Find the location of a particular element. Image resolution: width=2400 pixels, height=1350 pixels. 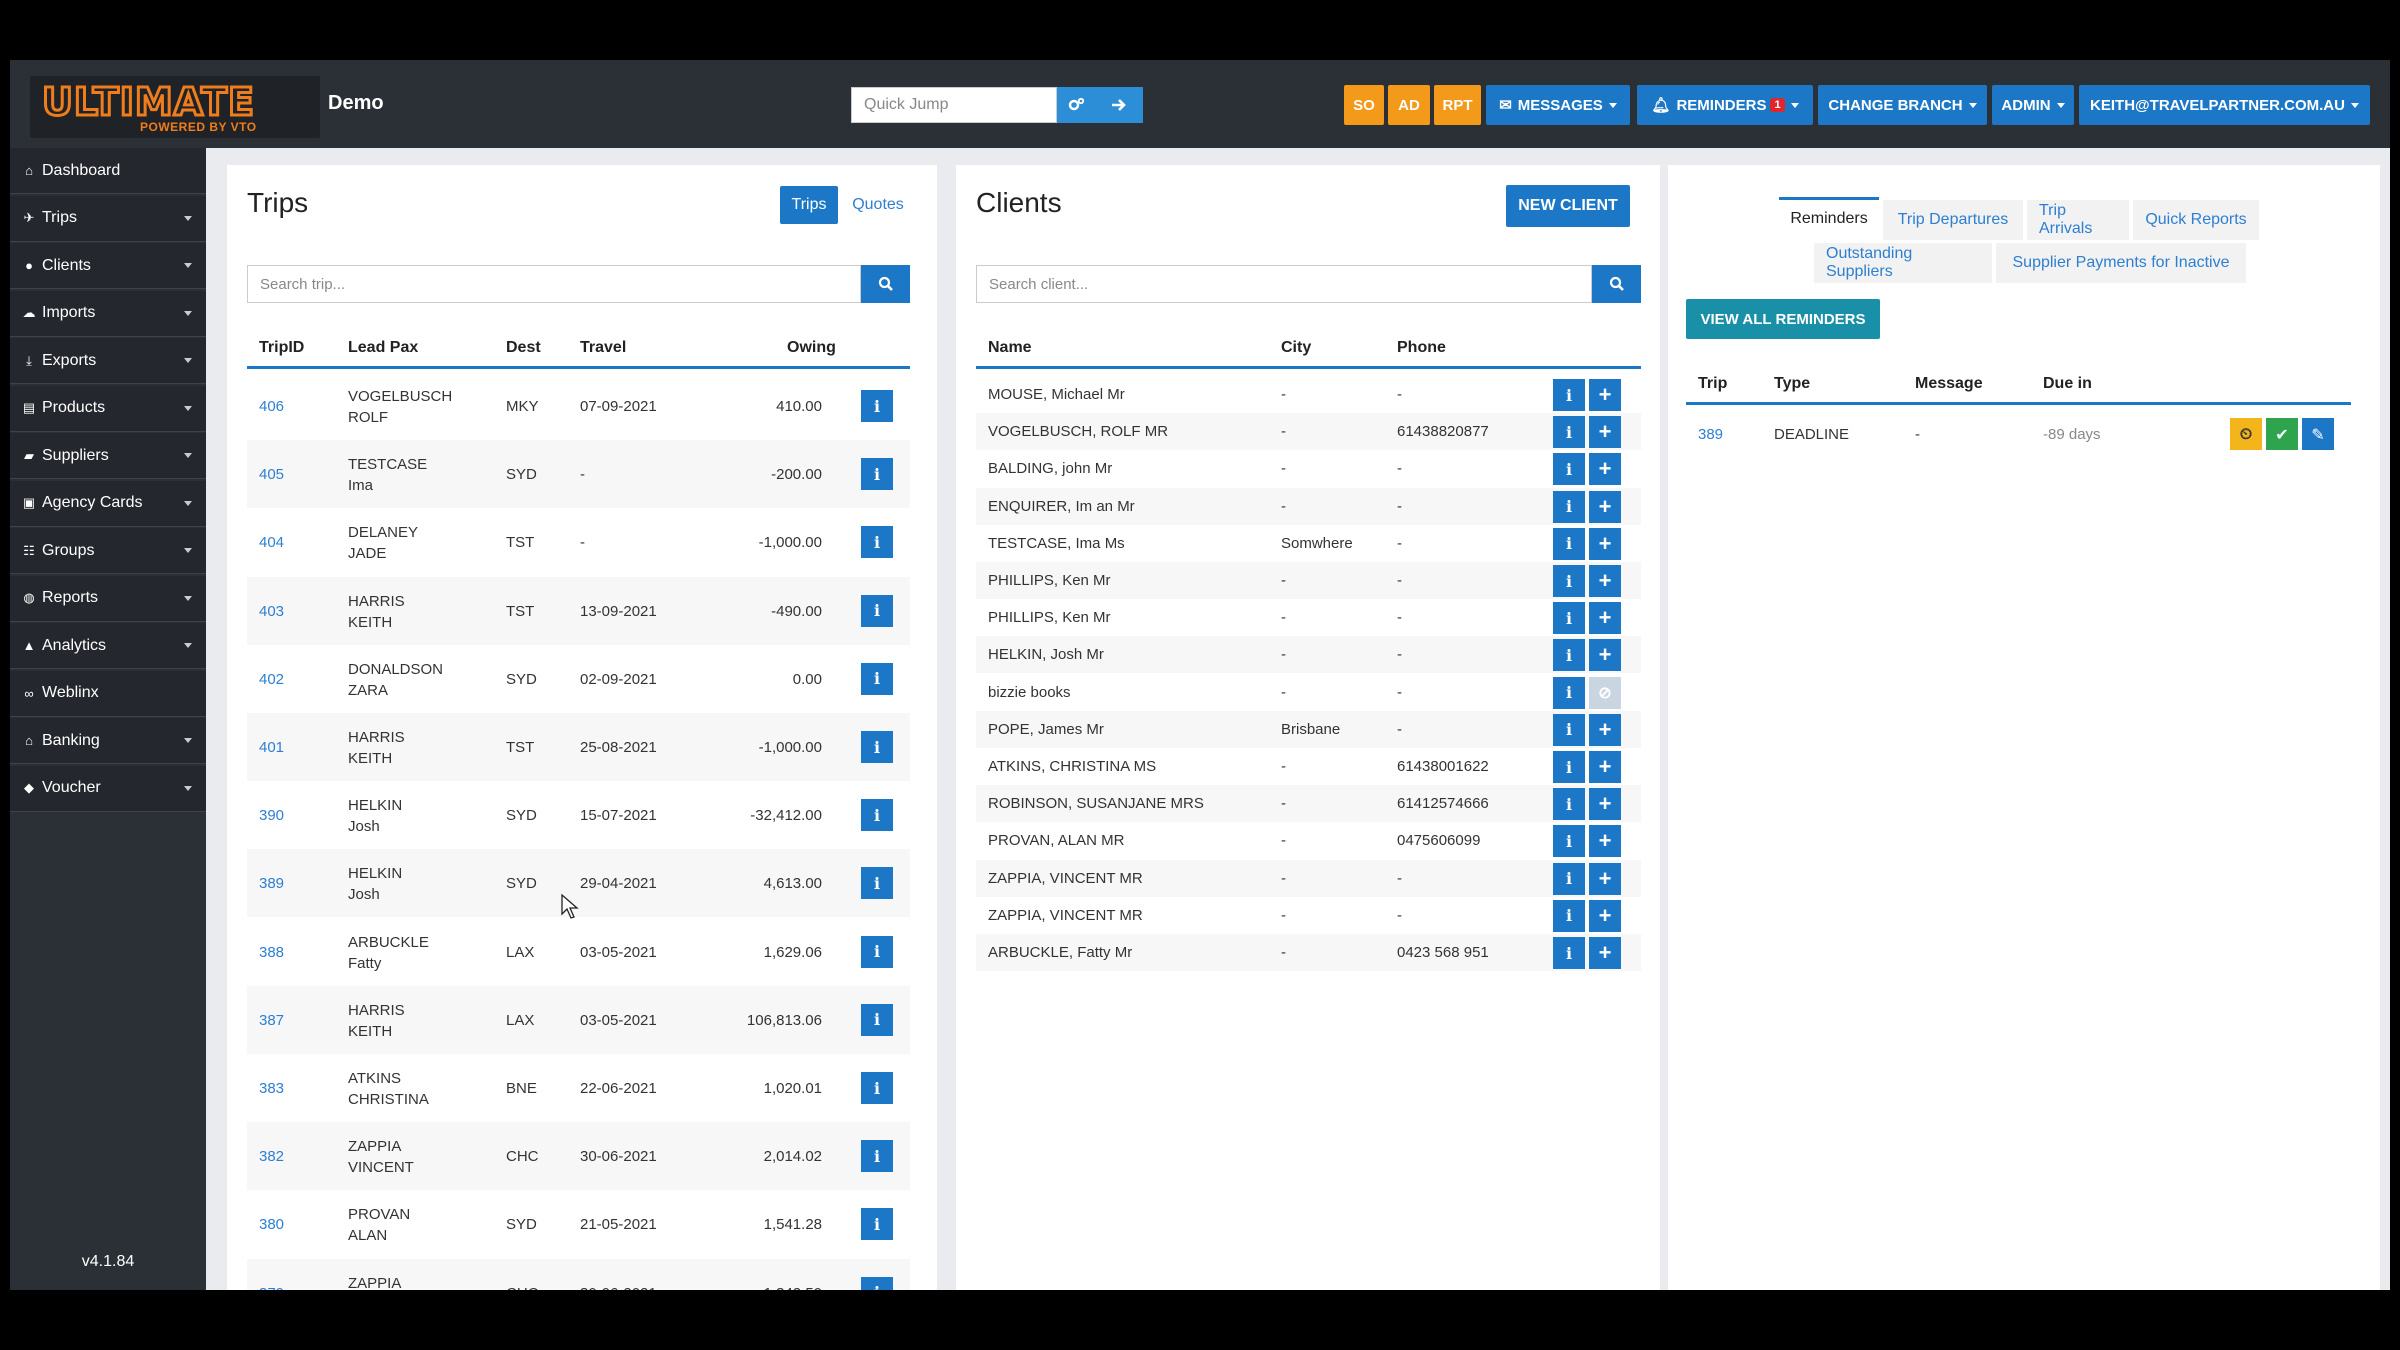

quick-jump-input is located at coordinates (954, 105).